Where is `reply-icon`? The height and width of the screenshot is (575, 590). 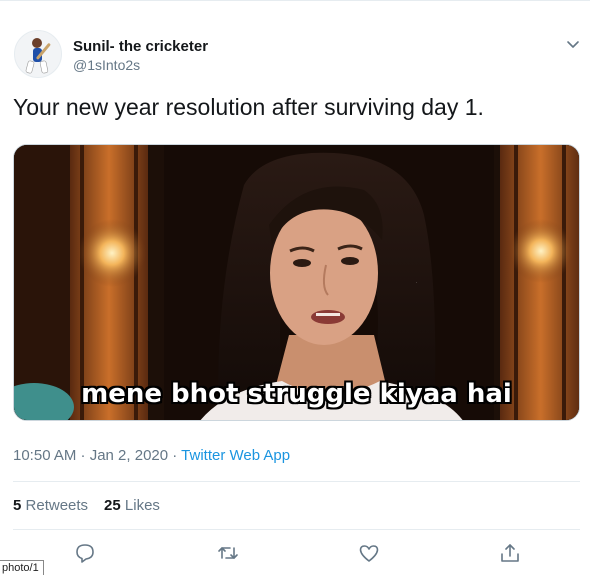
reply-icon is located at coordinates (85, 553).